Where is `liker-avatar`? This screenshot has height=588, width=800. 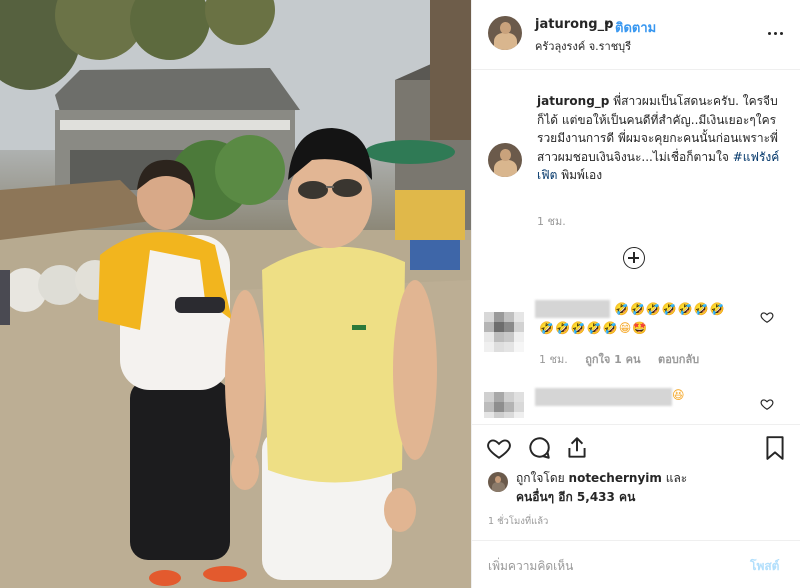
liker-avatar is located at coordinates (498, 482).